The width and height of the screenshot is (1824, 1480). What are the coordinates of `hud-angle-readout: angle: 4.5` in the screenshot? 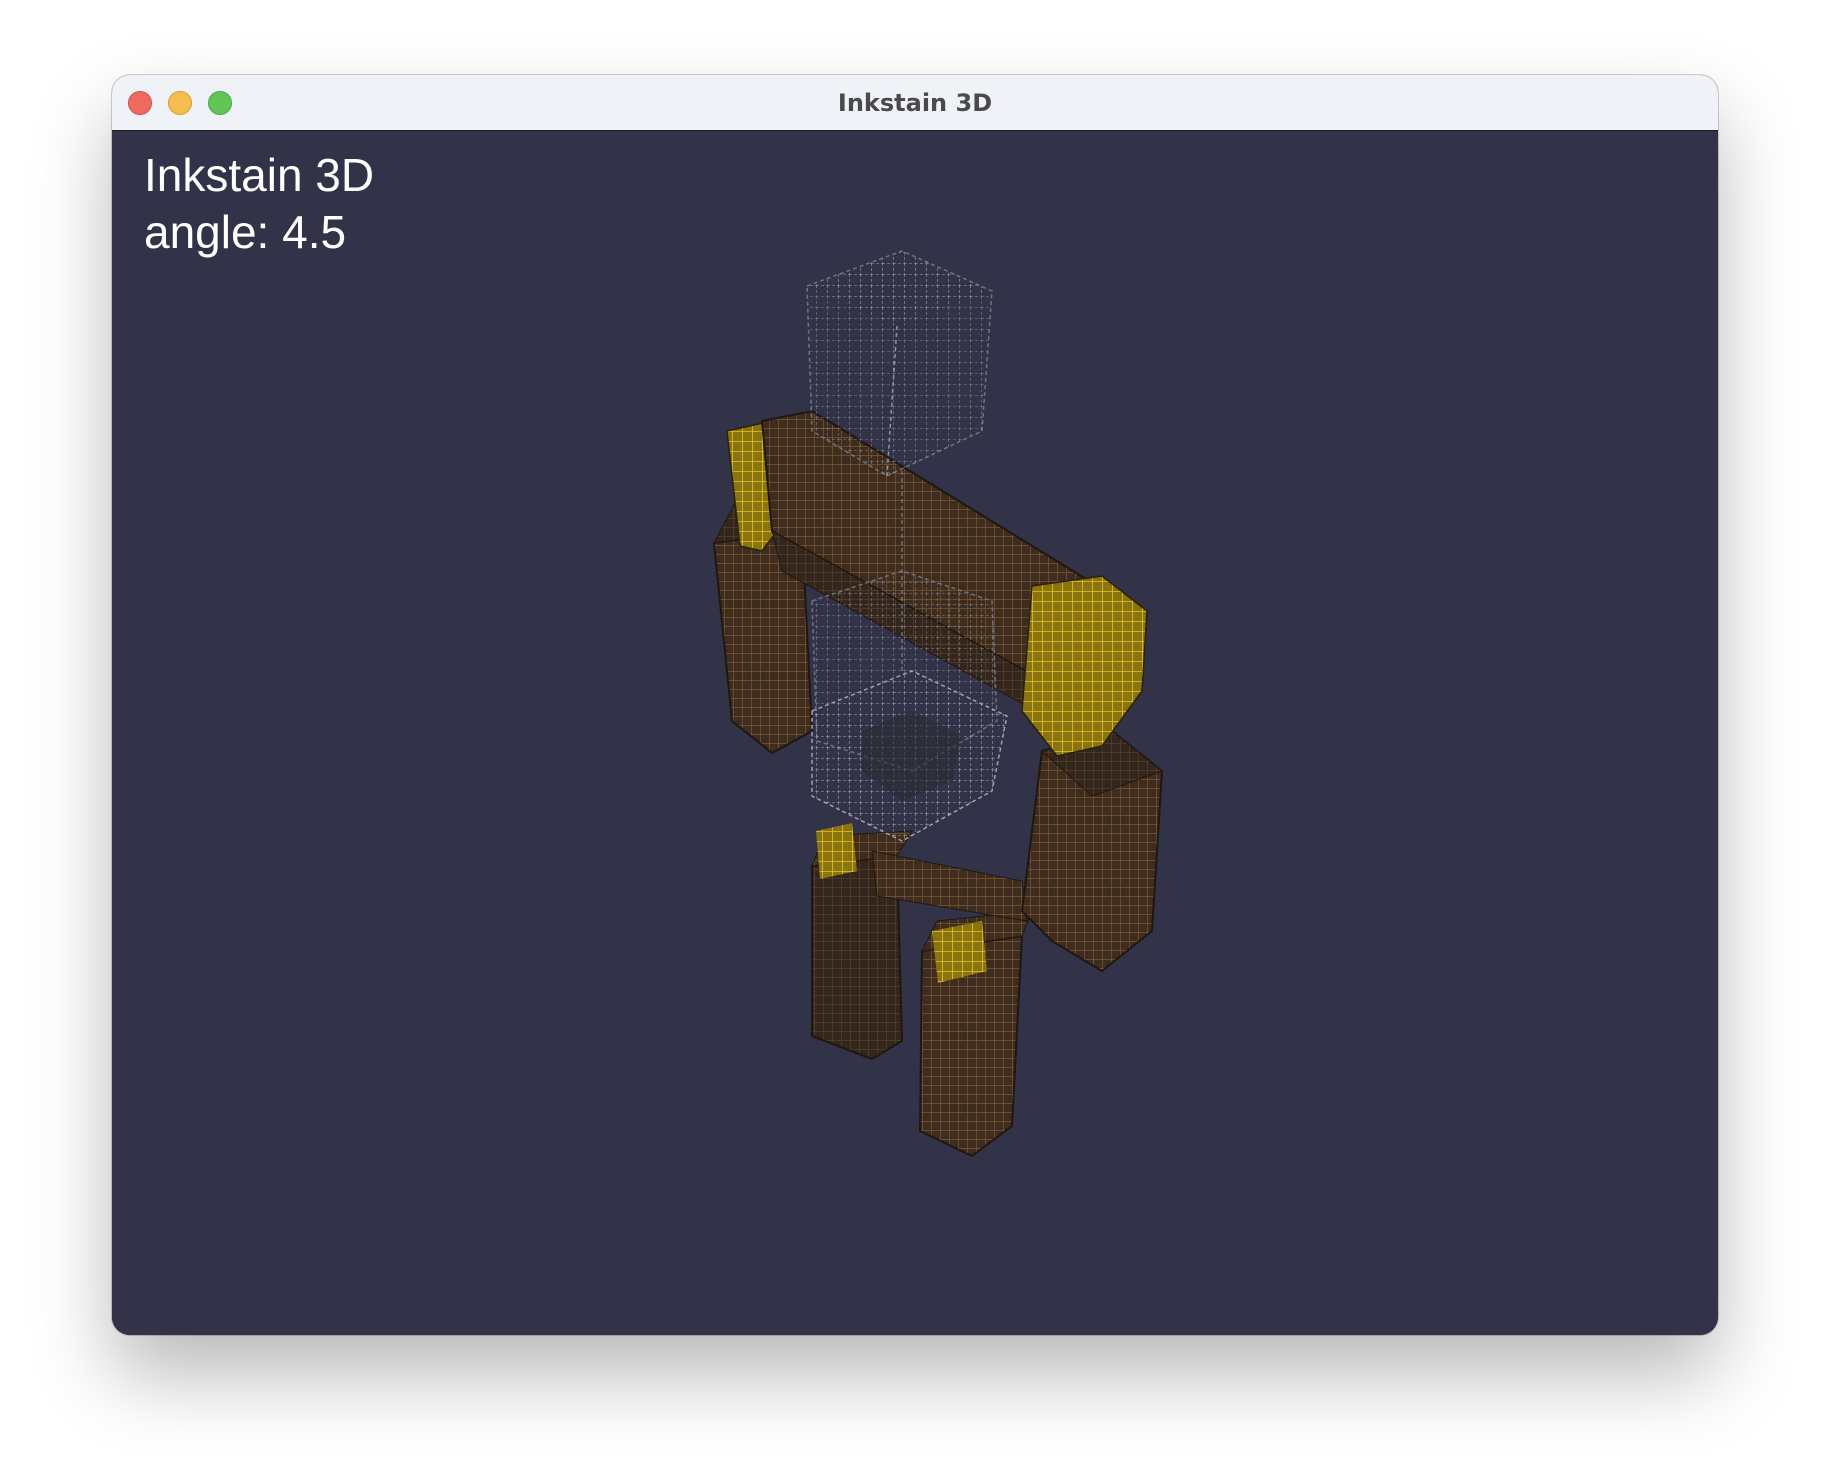 It's located at (245, 232).